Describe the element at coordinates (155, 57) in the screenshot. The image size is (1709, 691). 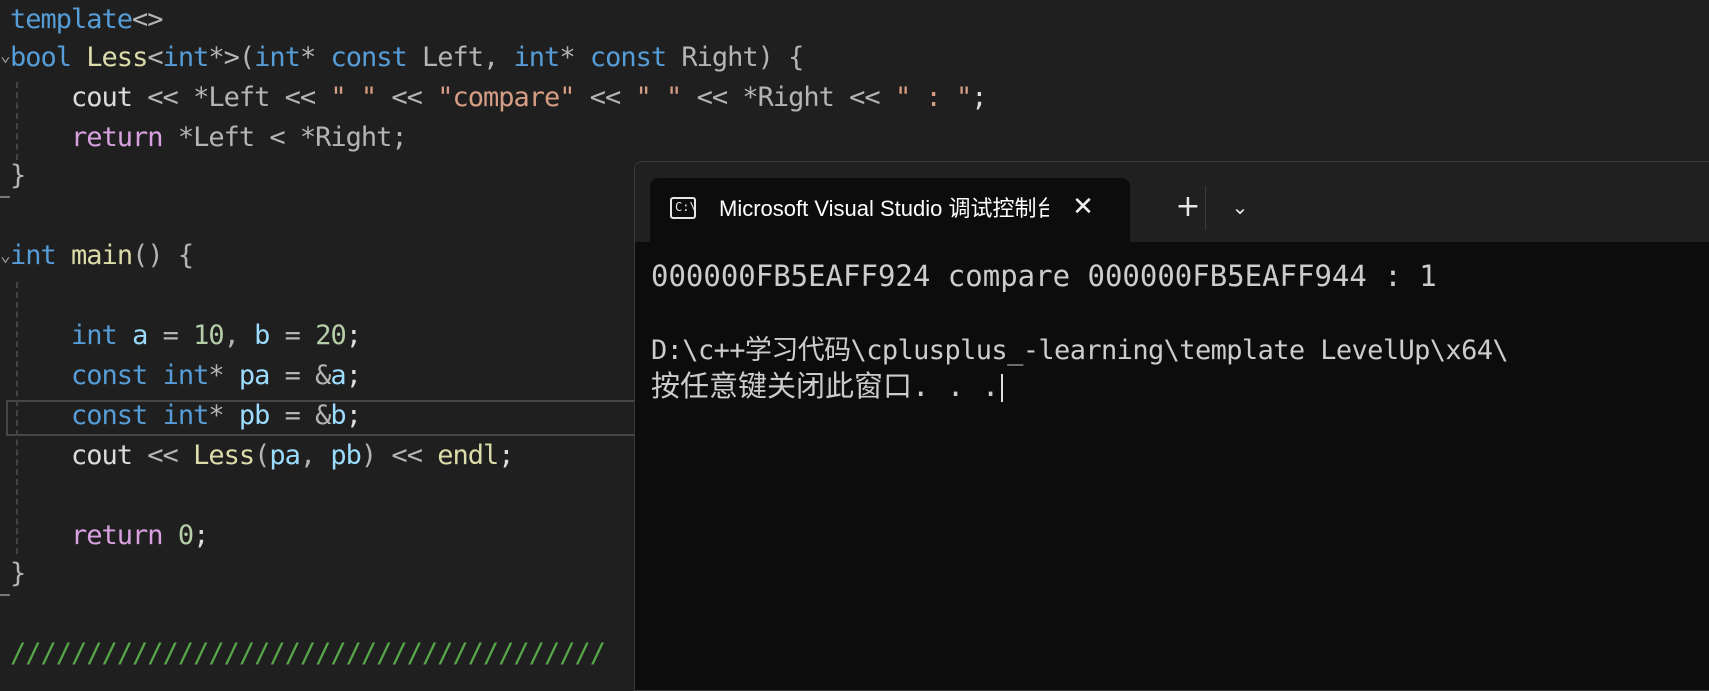
I see `code-token: <` at that location.